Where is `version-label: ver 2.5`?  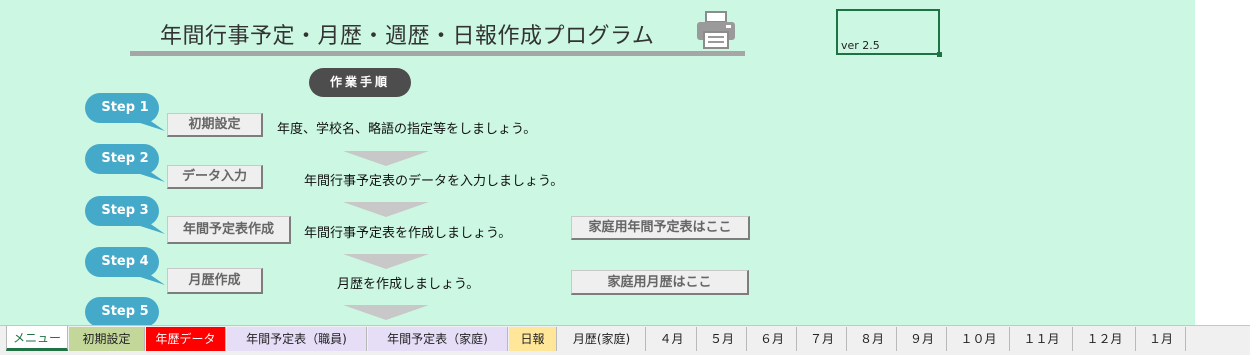
version-label: ver 2.5 is located at coordinates (860, 45).